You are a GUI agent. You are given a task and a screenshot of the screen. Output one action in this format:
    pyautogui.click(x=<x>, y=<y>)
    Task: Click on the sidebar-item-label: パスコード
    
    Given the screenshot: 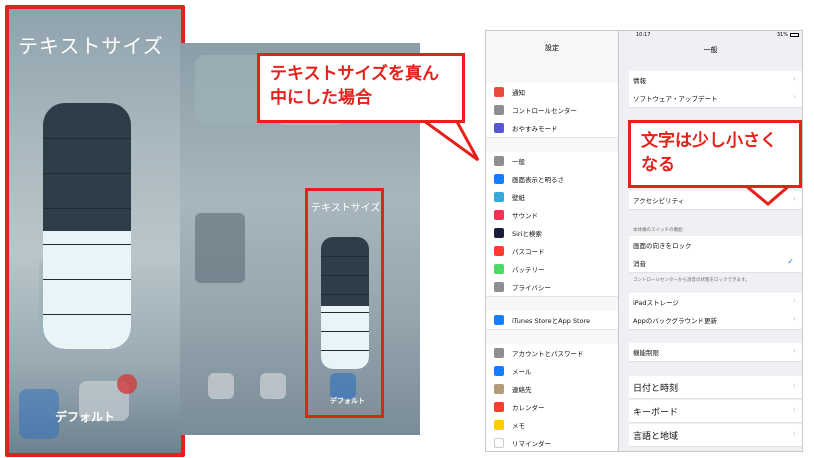 What is the action you would take?
    pyautogui.click(x=528, y=252)
    